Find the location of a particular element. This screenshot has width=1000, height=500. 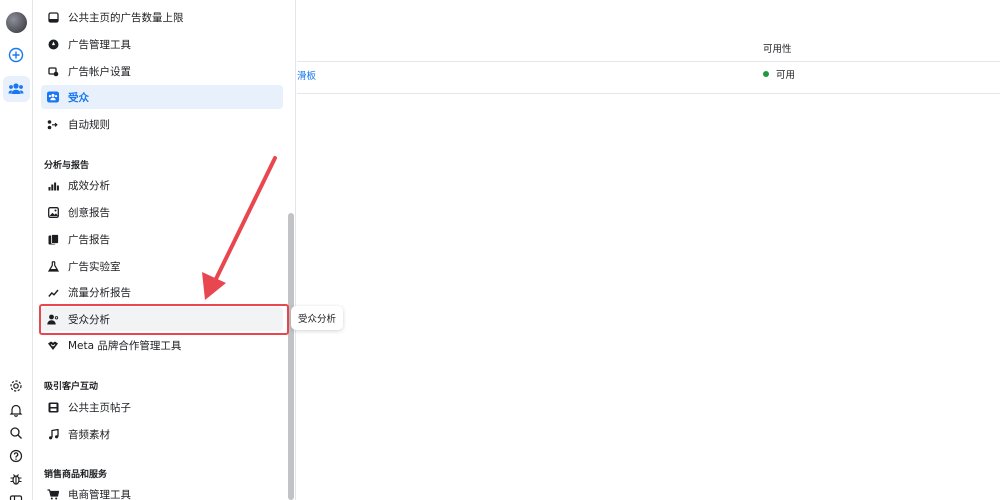

menu-item-creative-report: 创意报告 is located at coordinates (162, 212).